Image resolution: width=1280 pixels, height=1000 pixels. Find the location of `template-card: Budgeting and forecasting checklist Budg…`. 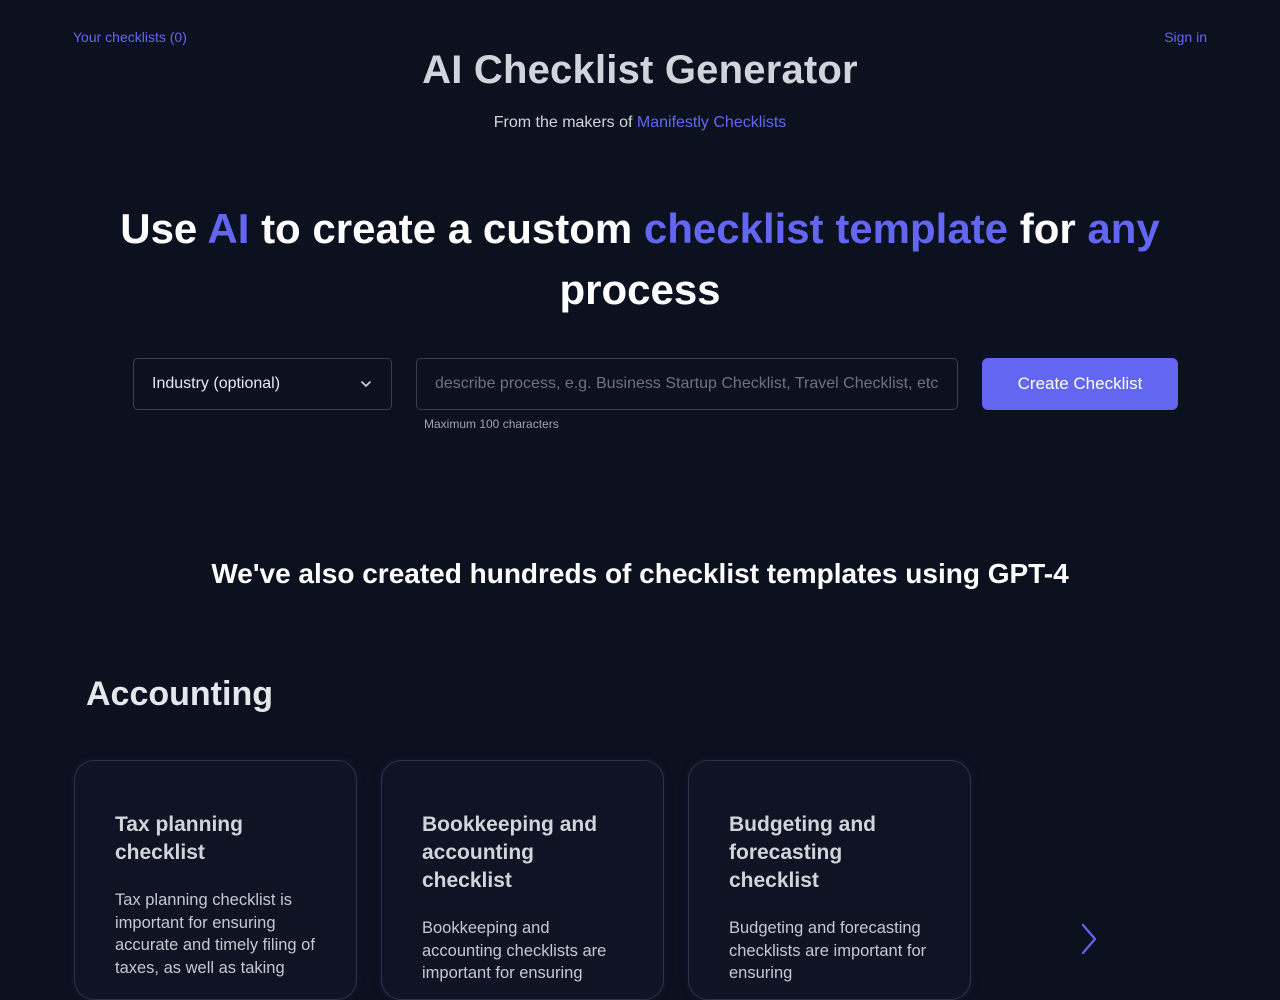

template-card: Budgeting and forecasting checklist Budg… is located at coordinates (829, 880).